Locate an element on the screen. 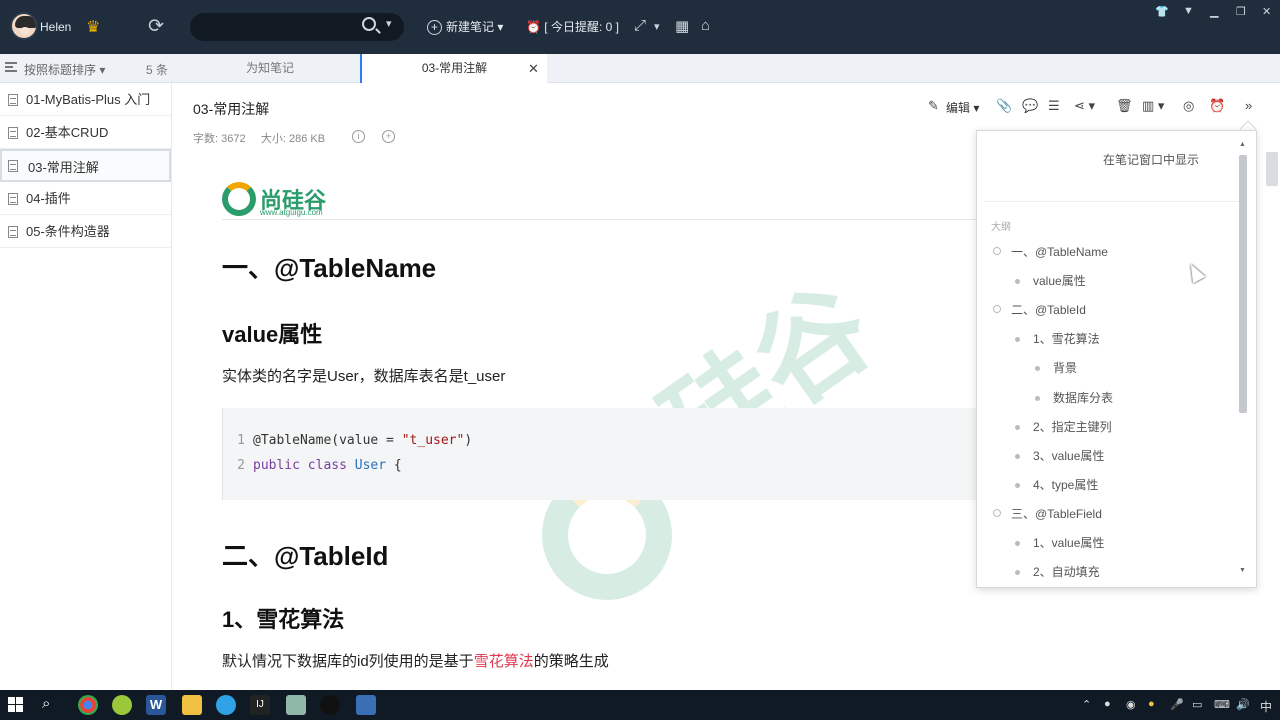 This screenshot has height=720, width=1280. delete-icon: 🗑 is located at coordinates (1124, 106).